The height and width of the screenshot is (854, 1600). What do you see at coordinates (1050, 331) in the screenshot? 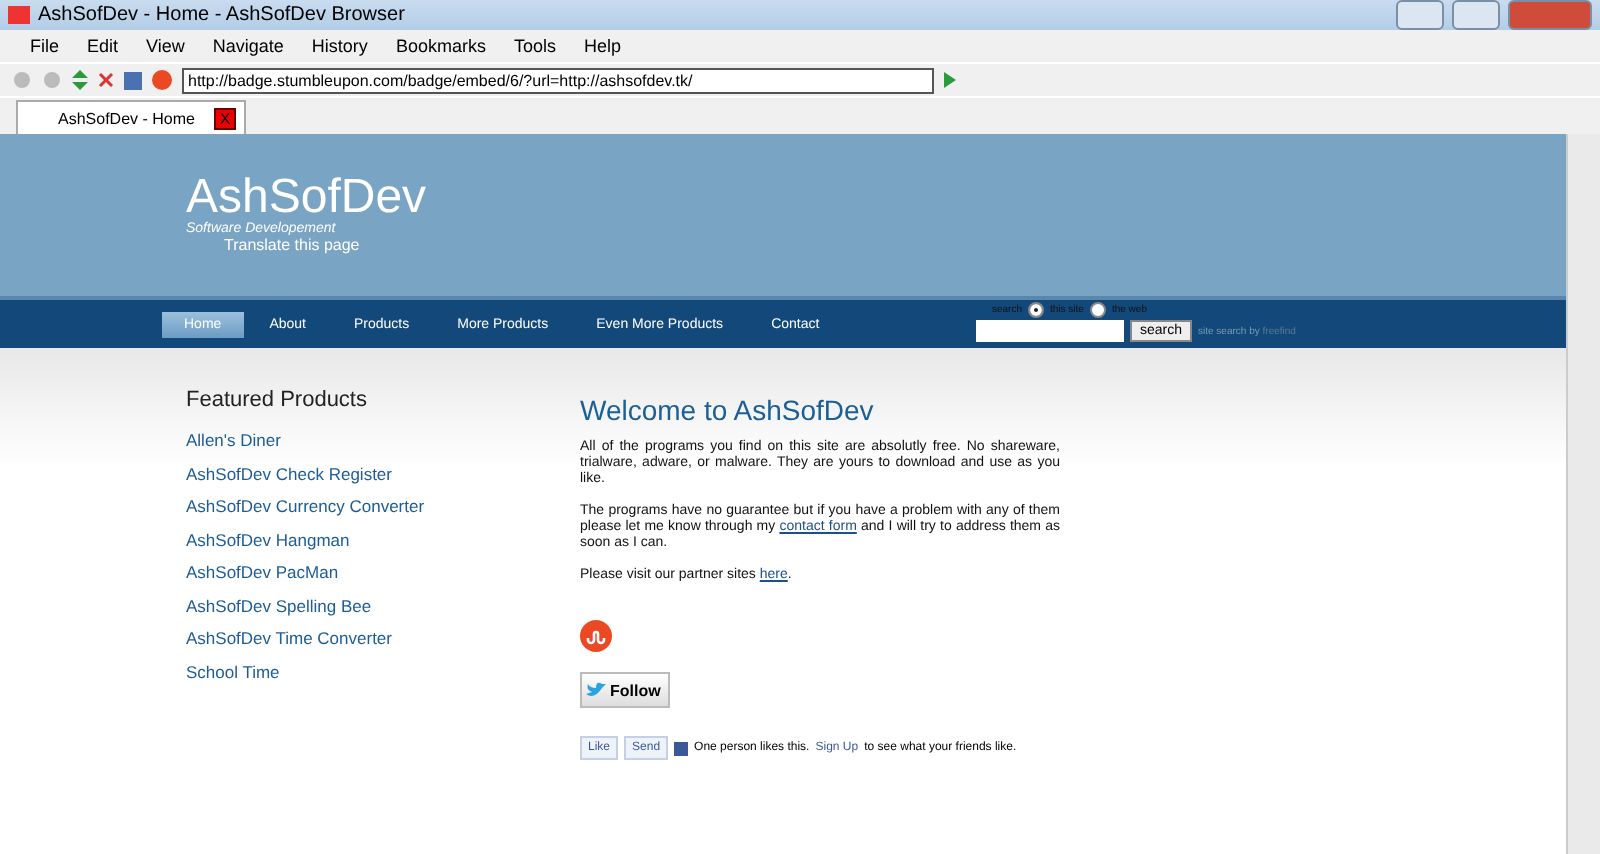
I see `search-field` at bounding box center [1050, 331].